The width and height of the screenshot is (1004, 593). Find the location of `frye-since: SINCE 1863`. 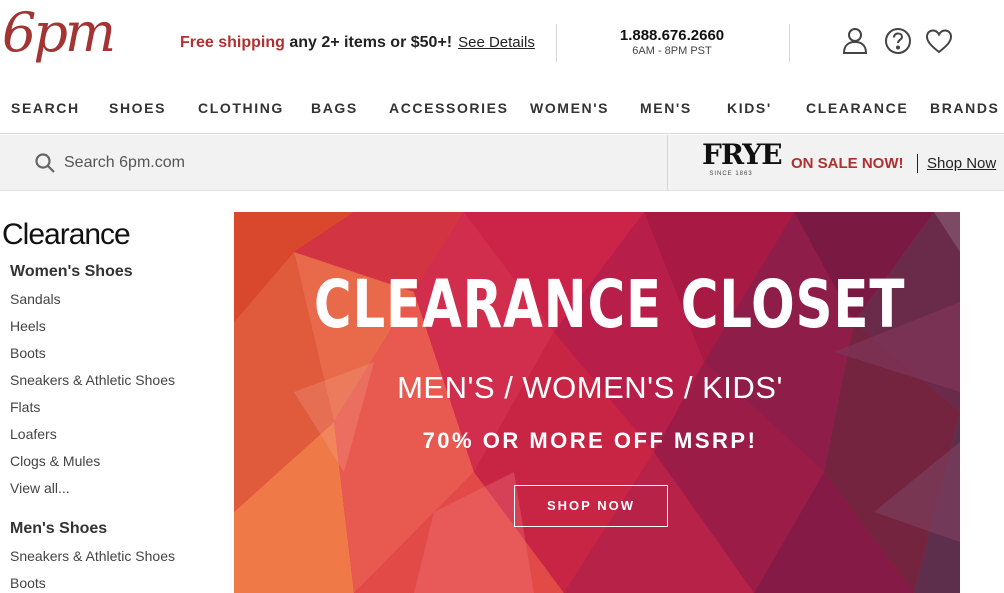

frye-since: SINCE 1863 is located at coordinates (731, 173).